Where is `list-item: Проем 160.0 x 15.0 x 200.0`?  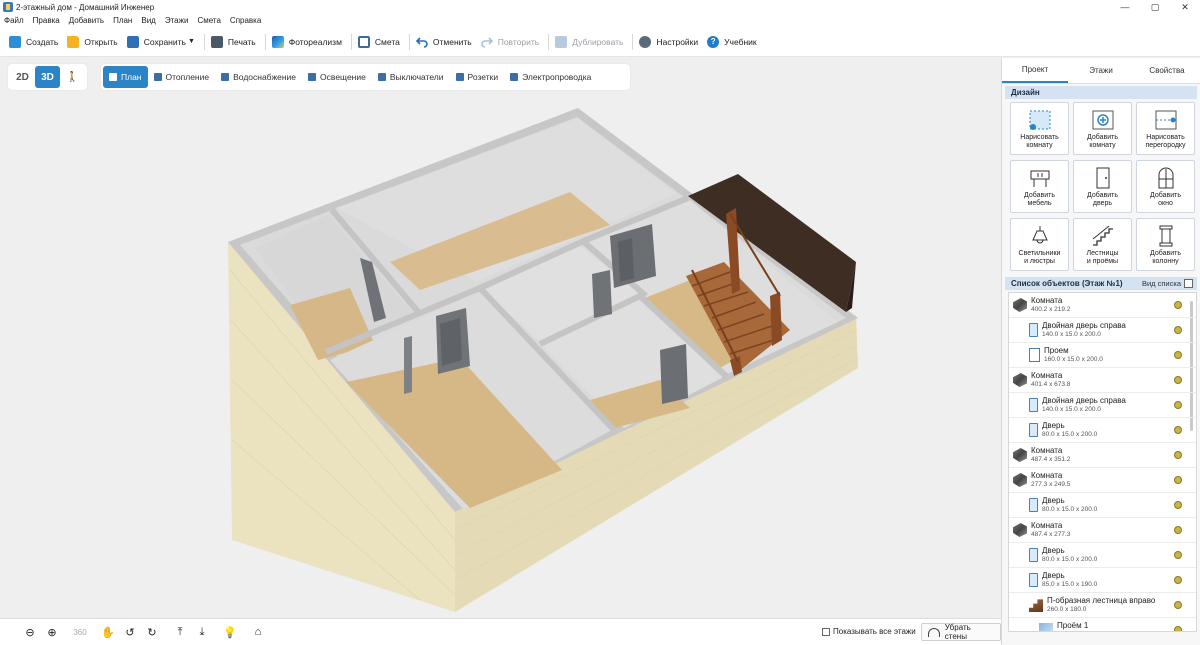 list-item: Проем 160.0 x 15.0 x 200.0 is located at coordinates (1102, 355).